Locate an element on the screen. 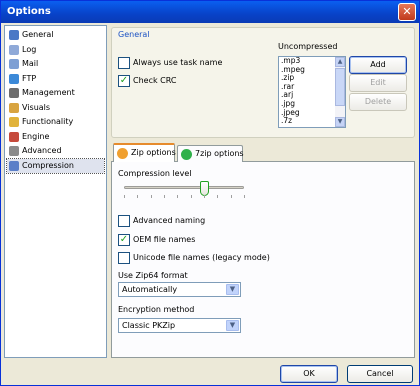 The image size is (420, 386). mail-icon is located at coordinates (14, 64).